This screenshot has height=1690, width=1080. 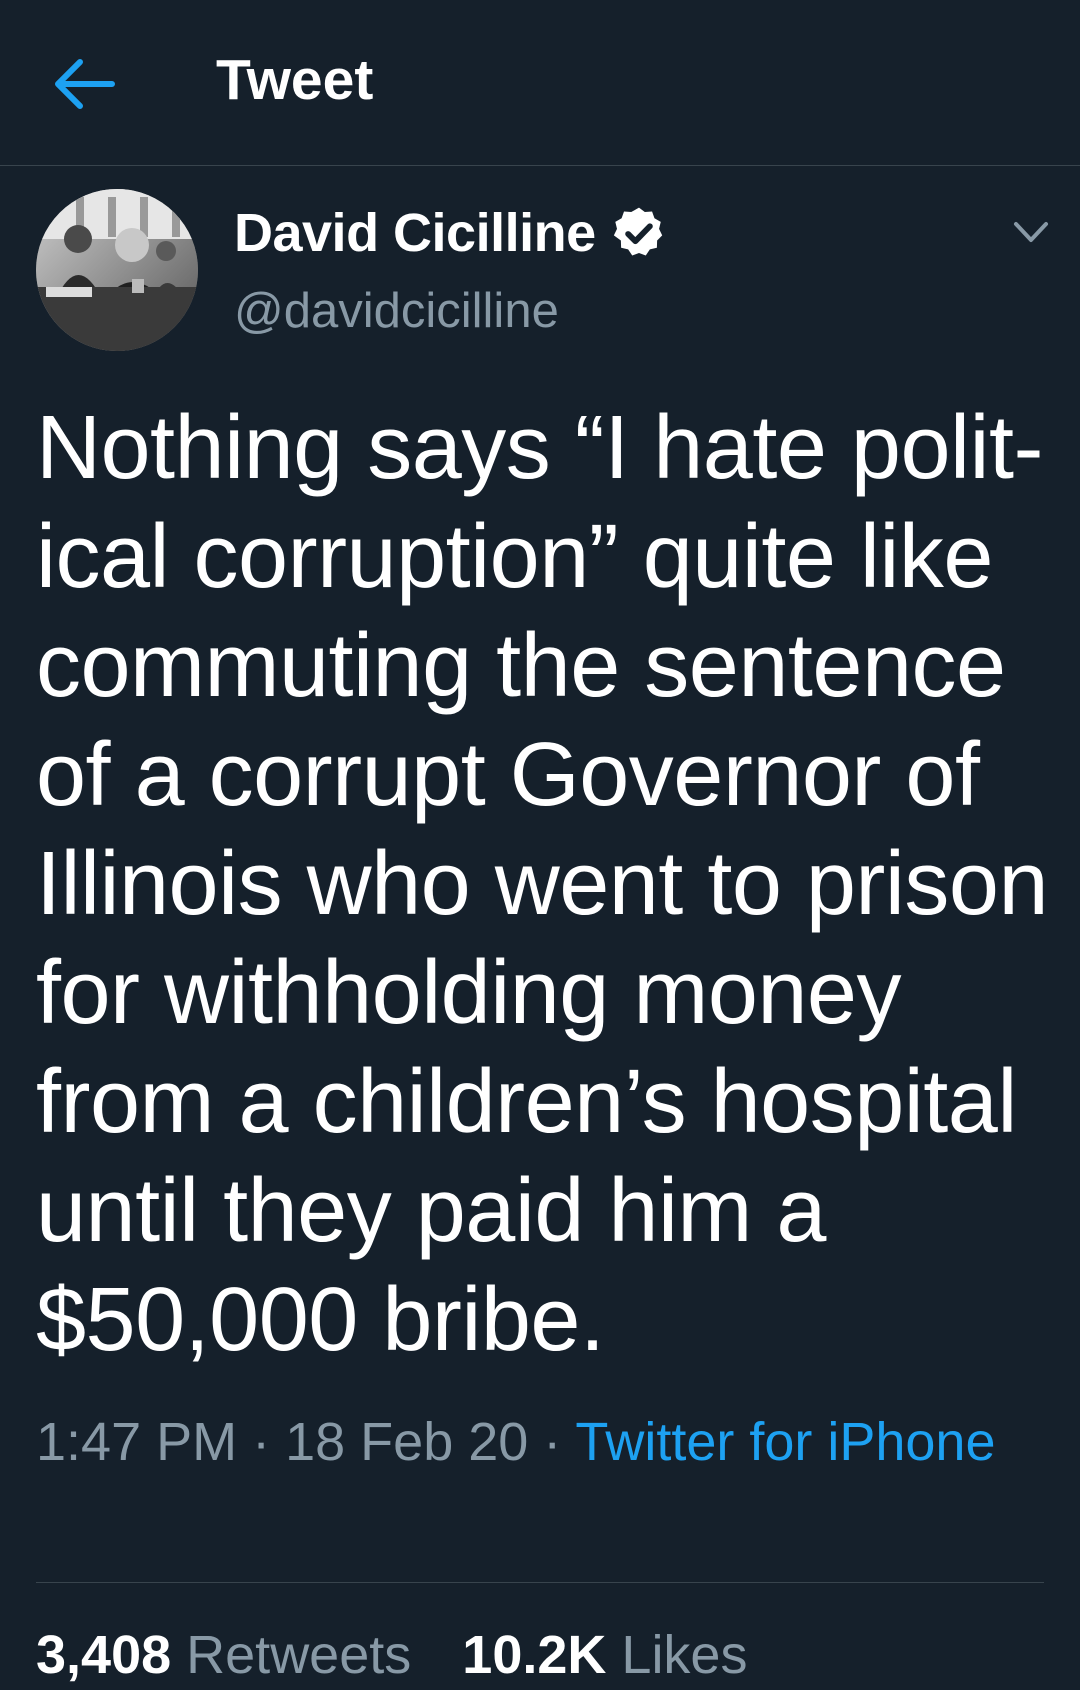 I want to click on author-name-row: David Cicilline, so click(x=451, y=233).